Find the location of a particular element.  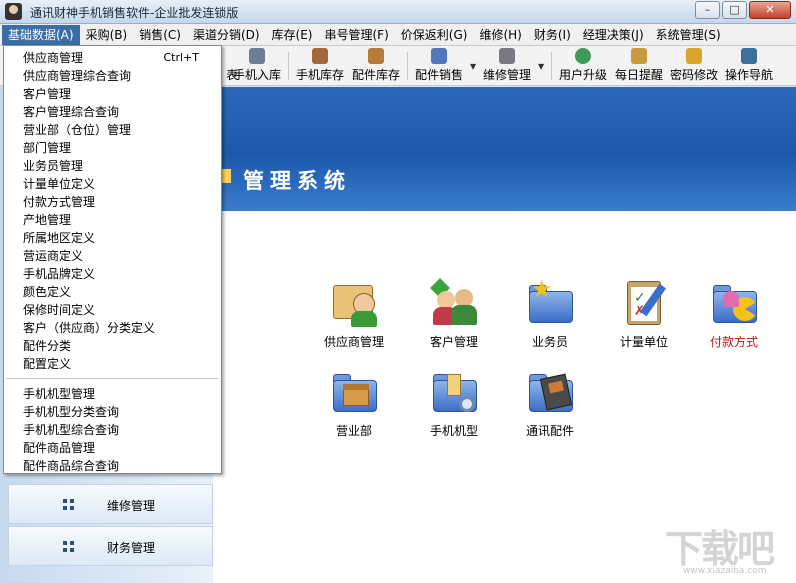

module-customer-management: 客户管理 is located at coordinates (454, 313).